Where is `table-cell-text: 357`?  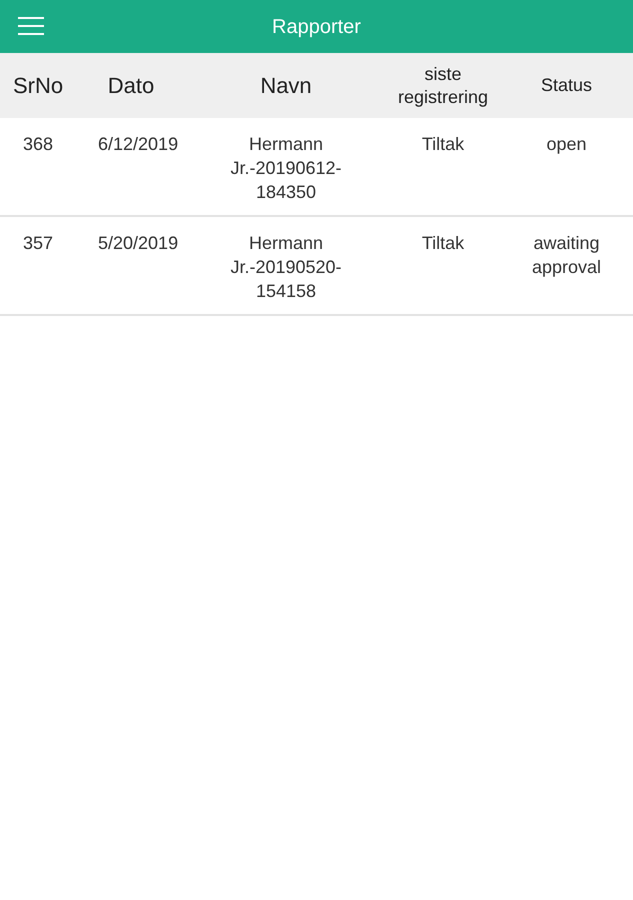
table-cell-text: 357 is located at coordinates (38, 243).